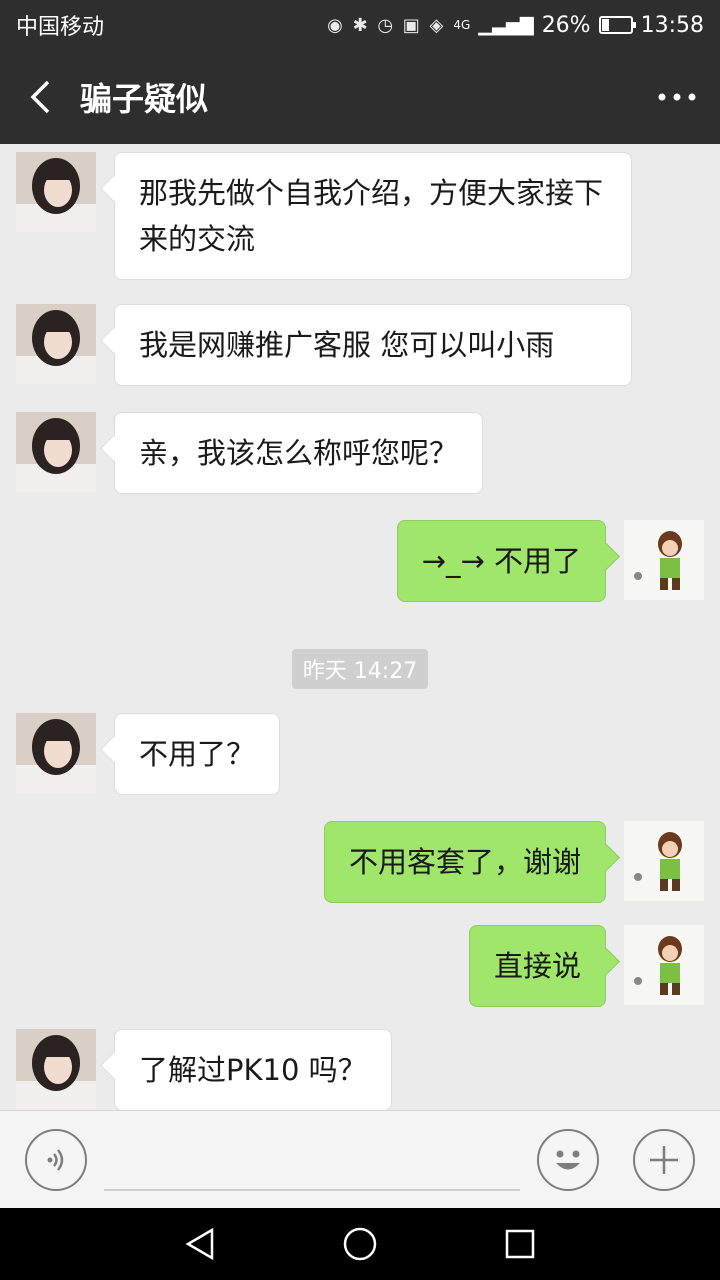 The height and width of the screenshot is (1280, 720). I want to click on chat-header: 骗子疑似, so click(360, 97).